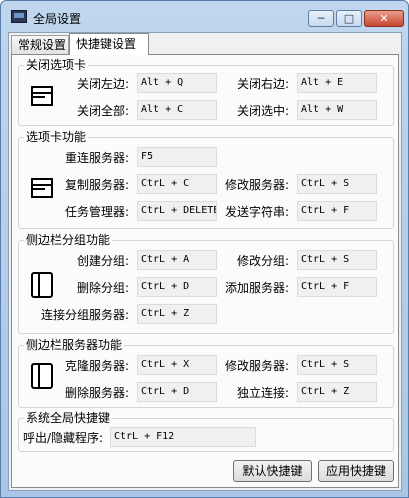 This screenshot has height=498, width=409. What do you see at coordinates (102, 288) in the screenshot?
I see `label-delete-group: 删除分组:` at bounding box center [102, 288].